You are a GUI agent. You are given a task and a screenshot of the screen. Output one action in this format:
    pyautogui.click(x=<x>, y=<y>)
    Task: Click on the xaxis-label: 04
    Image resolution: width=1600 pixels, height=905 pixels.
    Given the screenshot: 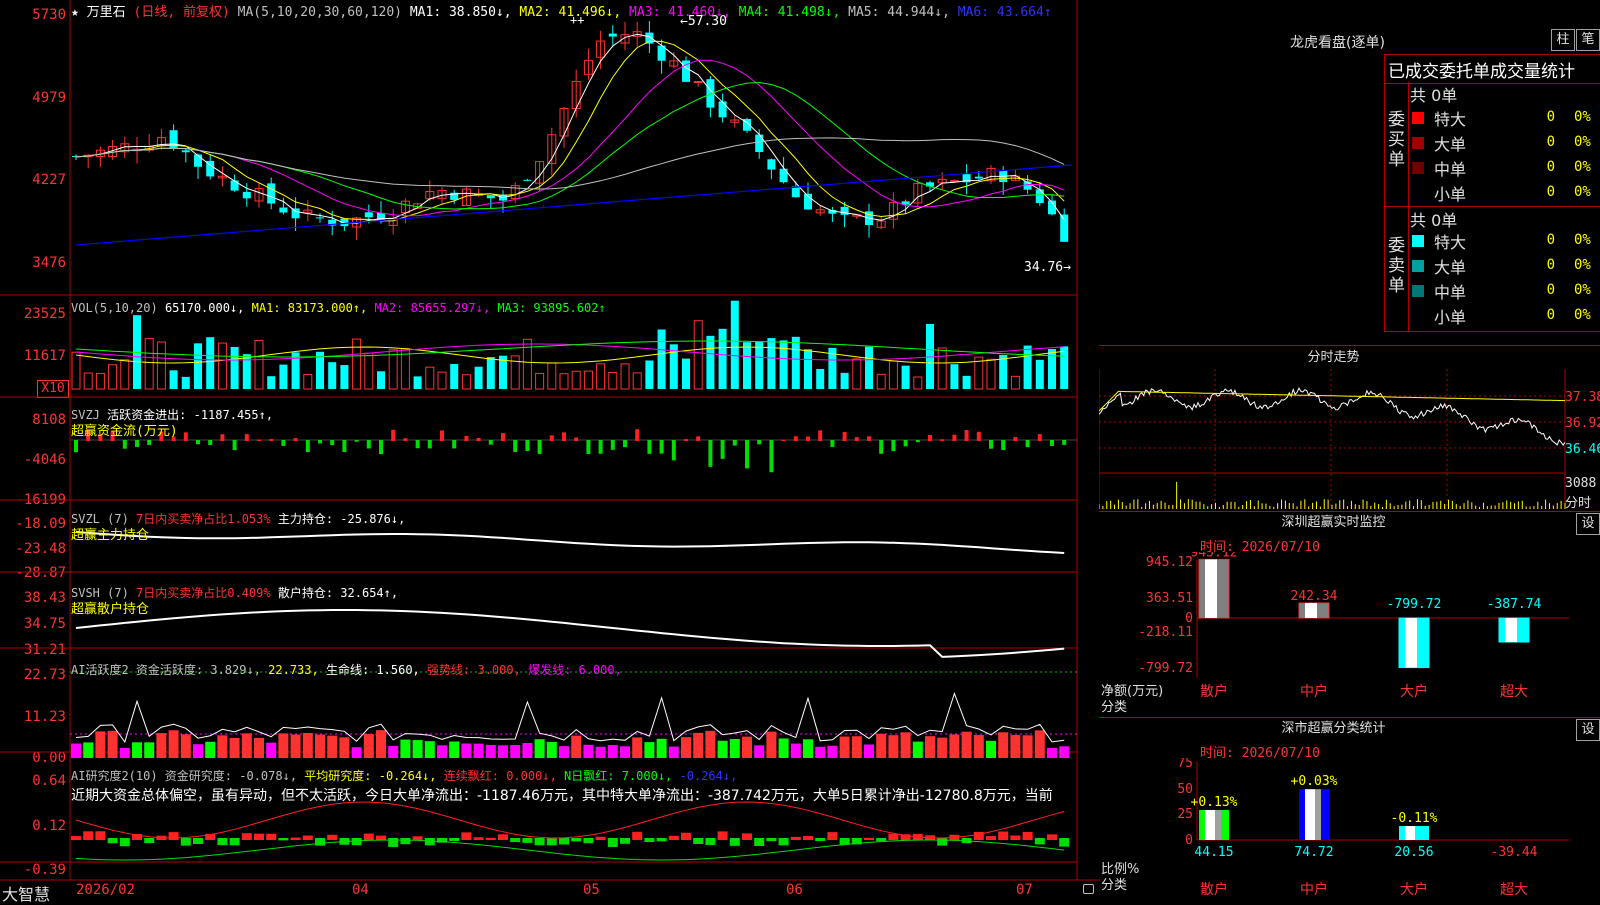 What is the action you would take?
    pyautogui.click(x=360, y=890)
    